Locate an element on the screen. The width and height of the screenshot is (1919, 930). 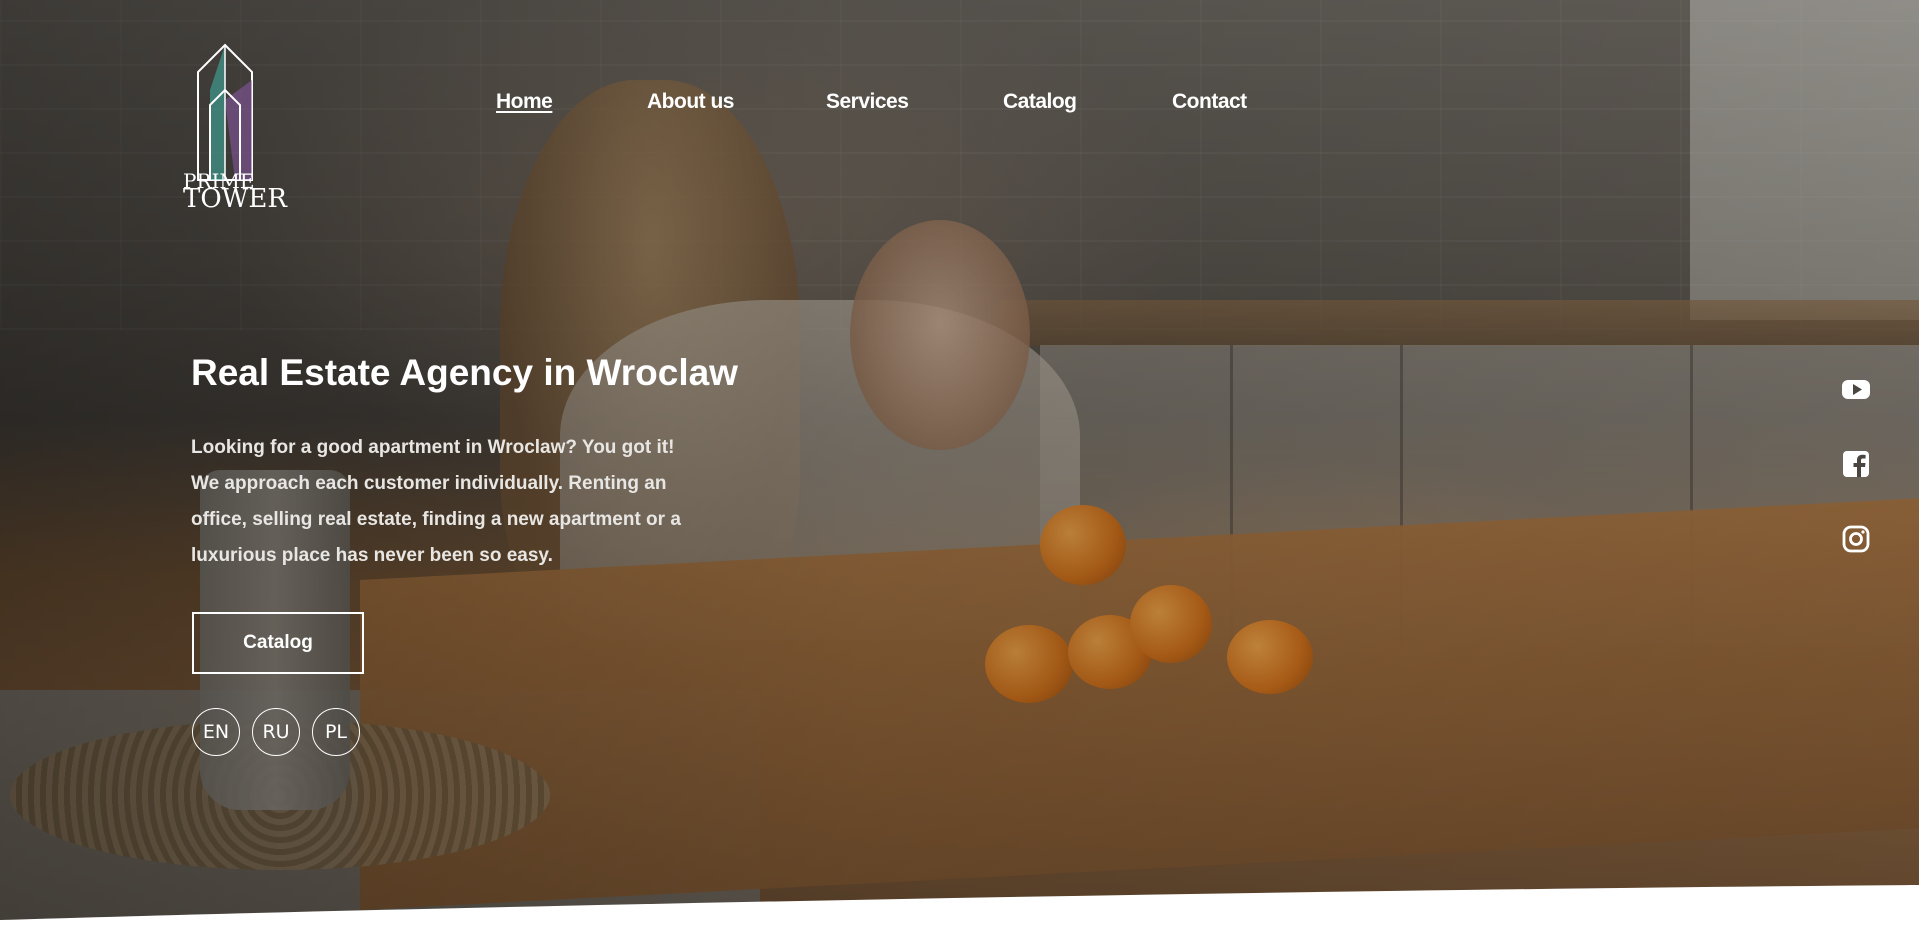
logo-line2: TOWER is located at coordinates (235, 199).